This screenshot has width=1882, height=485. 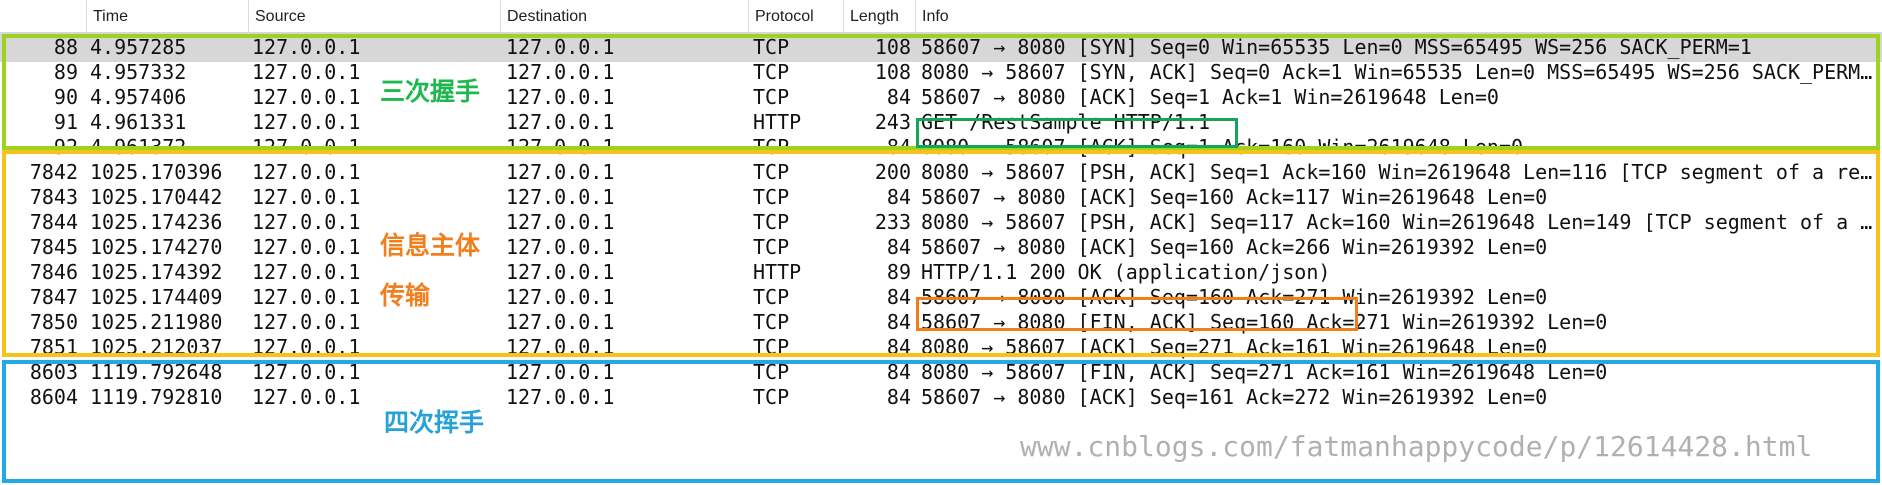 I want to click on column-header-no, so click(x=43, y=17).